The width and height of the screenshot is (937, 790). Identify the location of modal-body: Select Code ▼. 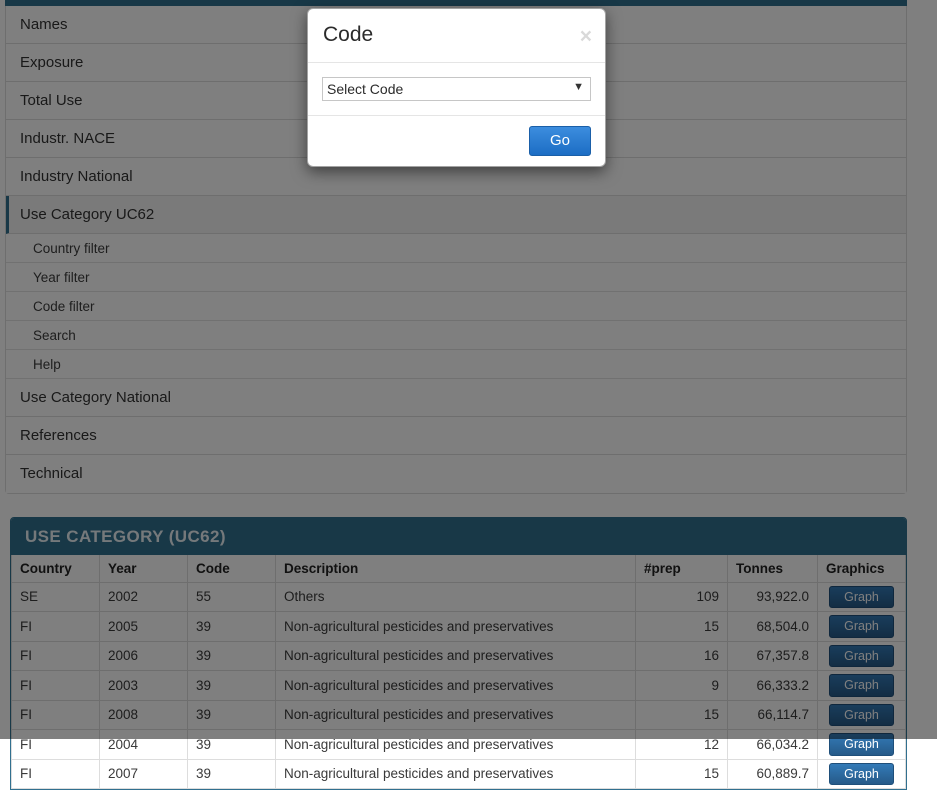
(456, 89).